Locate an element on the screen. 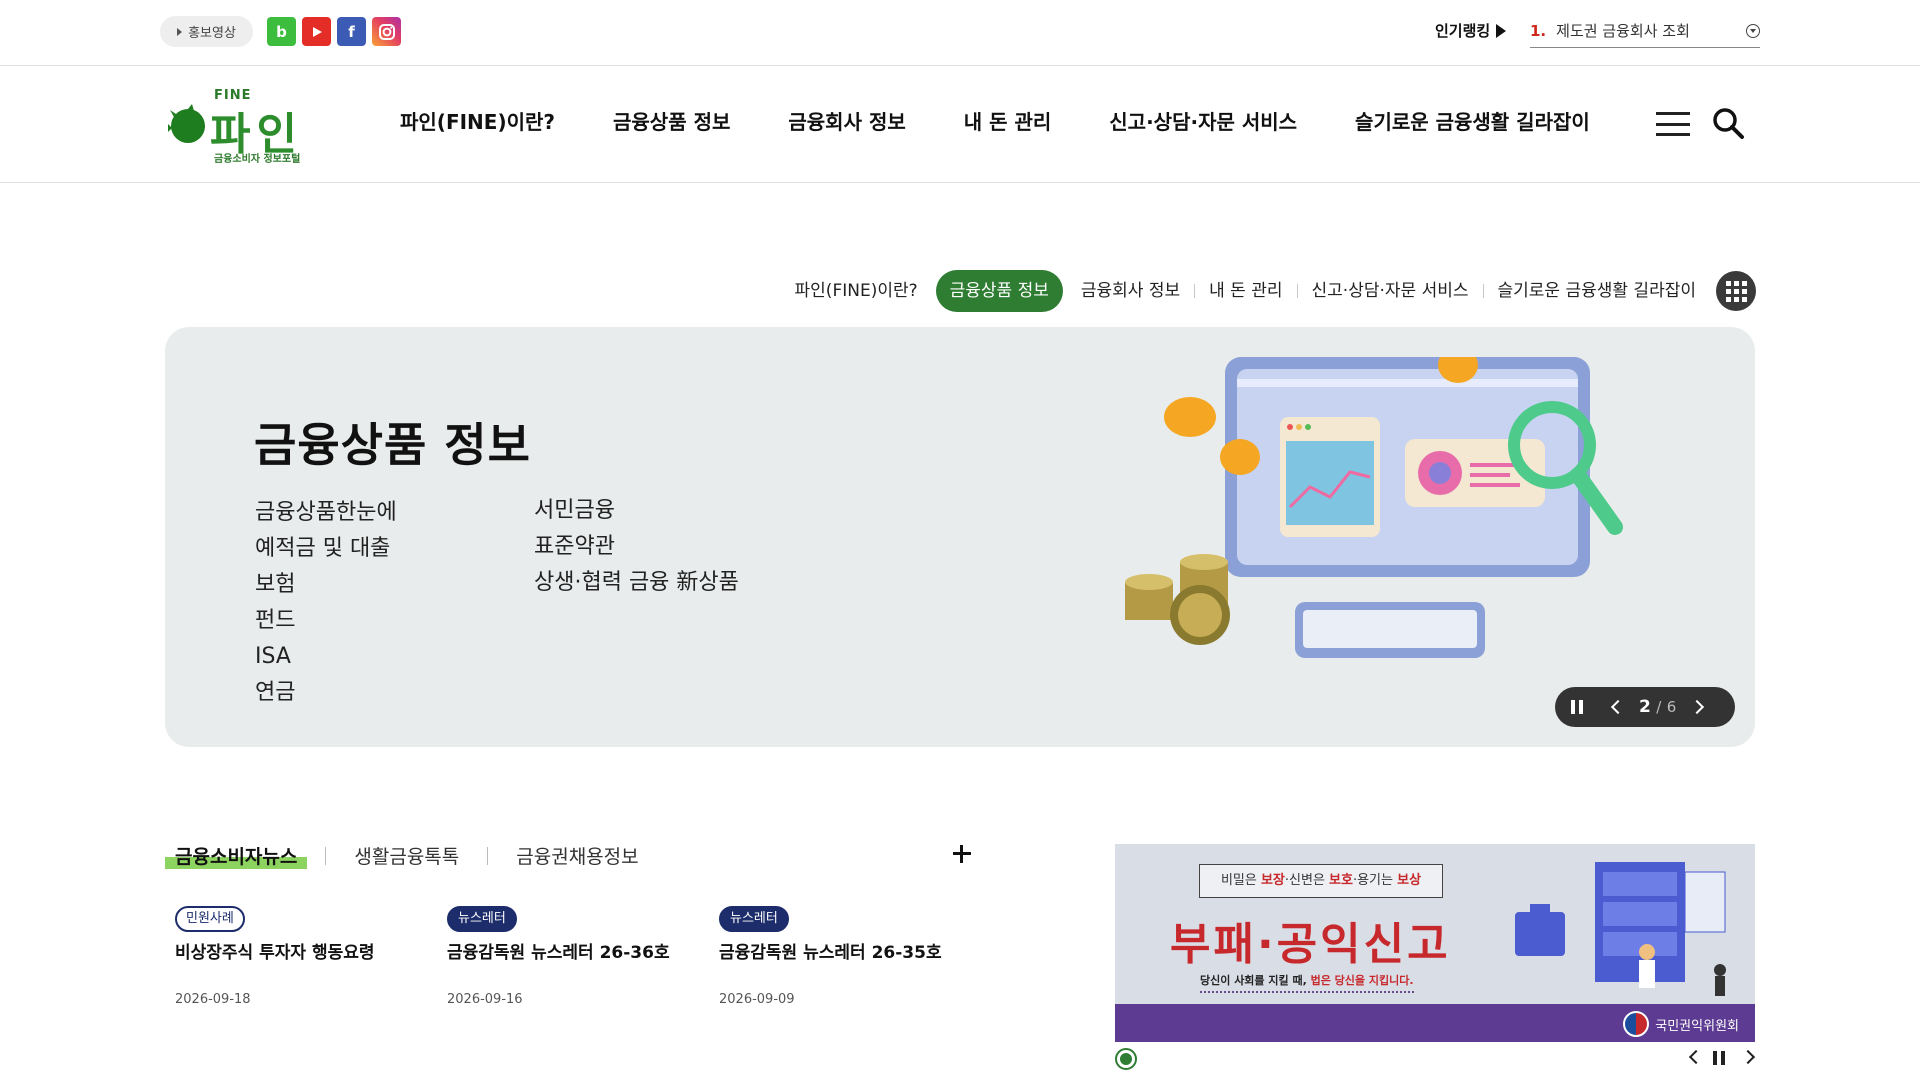  quote-highlight: 보호 is located at coordinates (1341, 880).